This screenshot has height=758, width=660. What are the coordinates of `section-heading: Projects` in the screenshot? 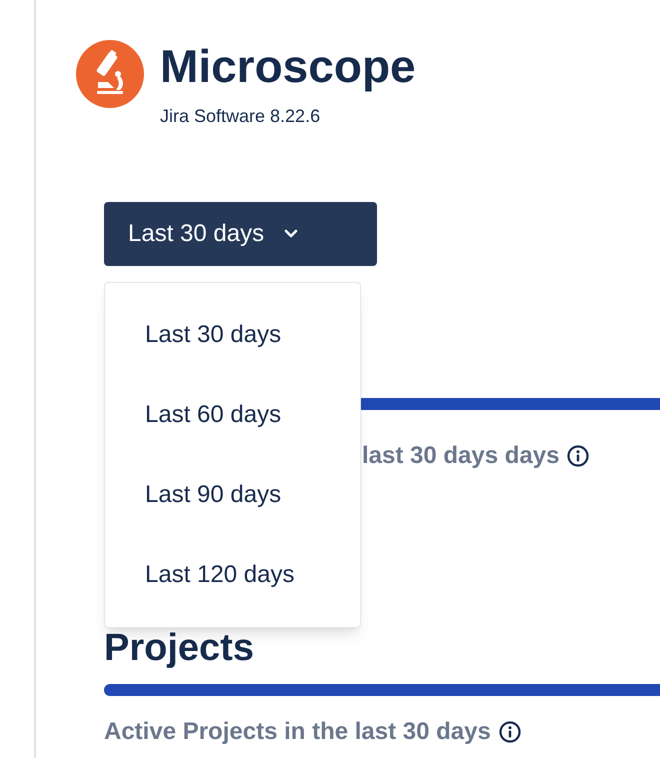 It's located at (179, 648).